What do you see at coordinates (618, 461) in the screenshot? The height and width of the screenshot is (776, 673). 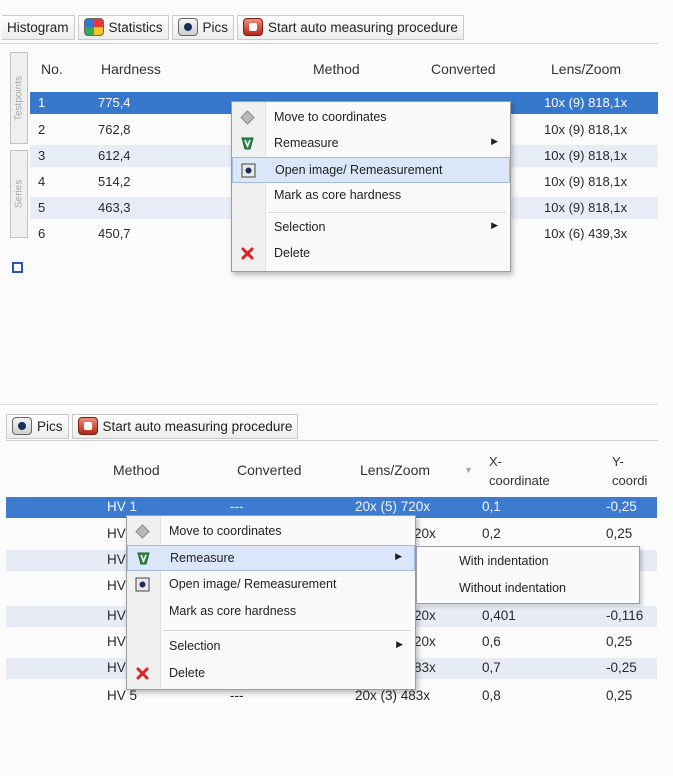 I see `col-header-y-coordinate: Y-` at bounding box center [618, 461].